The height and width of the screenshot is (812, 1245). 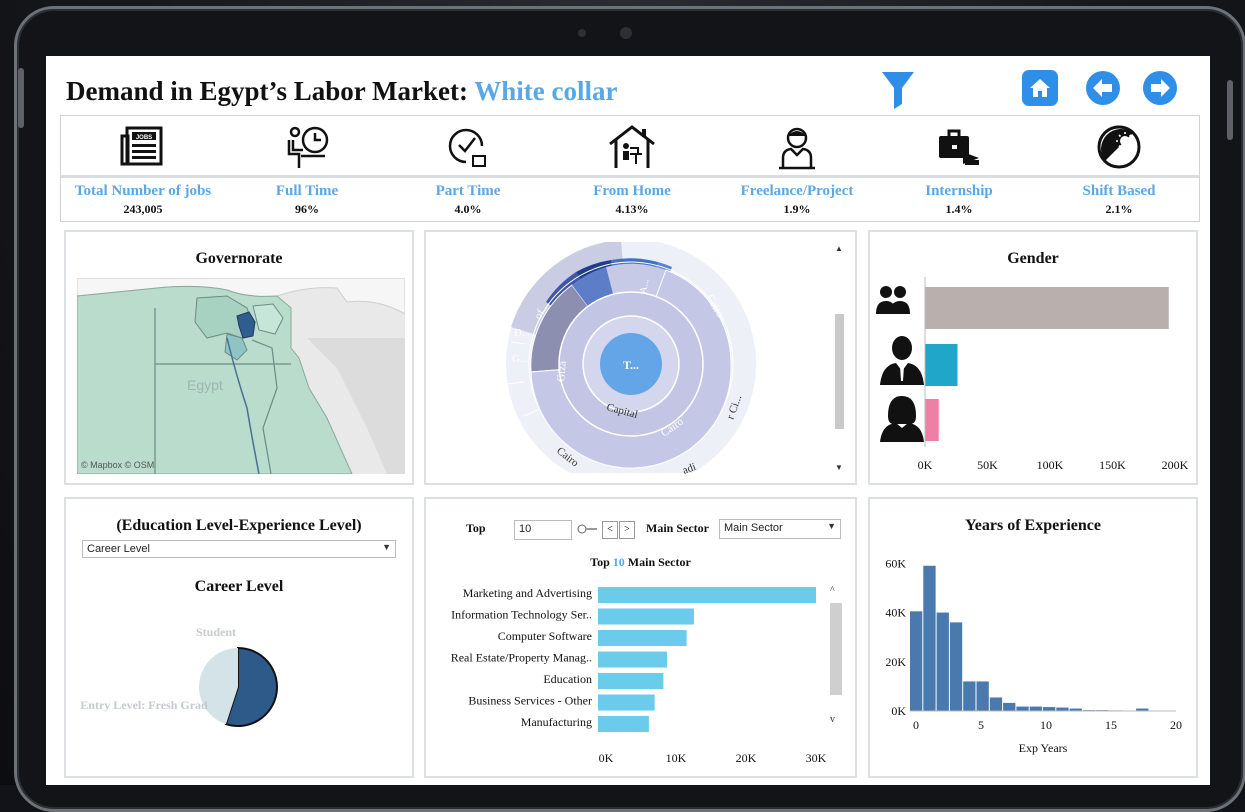 I want to click on sector-category-label: Business Services - Other, so click(x=530, y=701).